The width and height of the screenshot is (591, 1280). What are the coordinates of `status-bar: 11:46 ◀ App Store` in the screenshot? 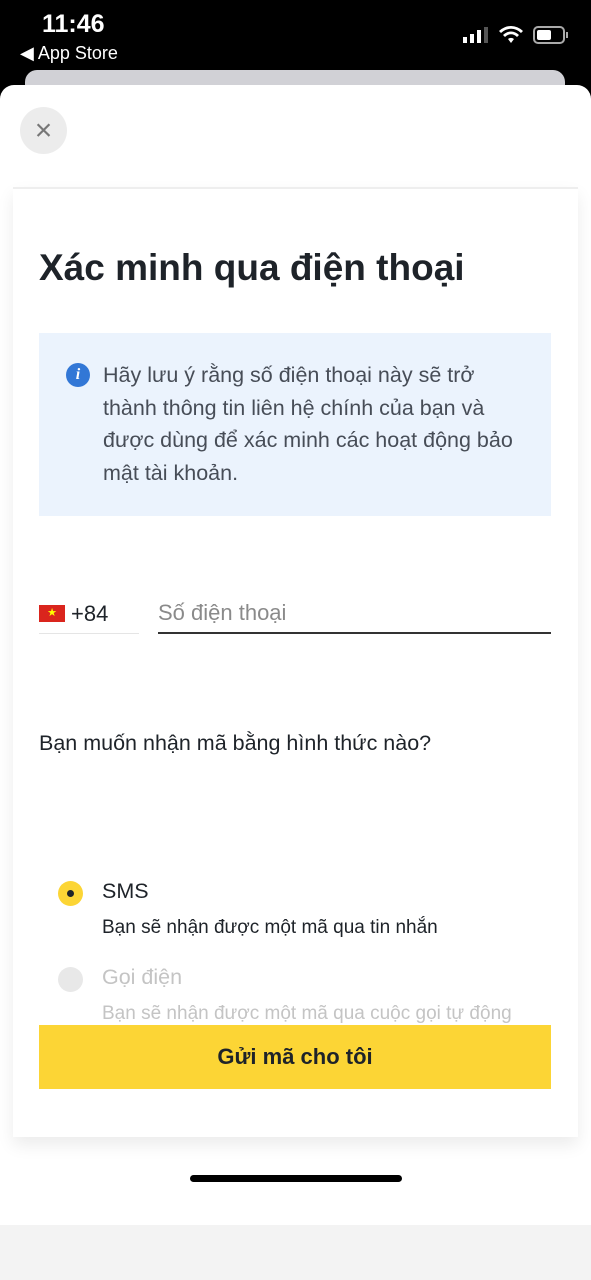 It's located at (295, 35).